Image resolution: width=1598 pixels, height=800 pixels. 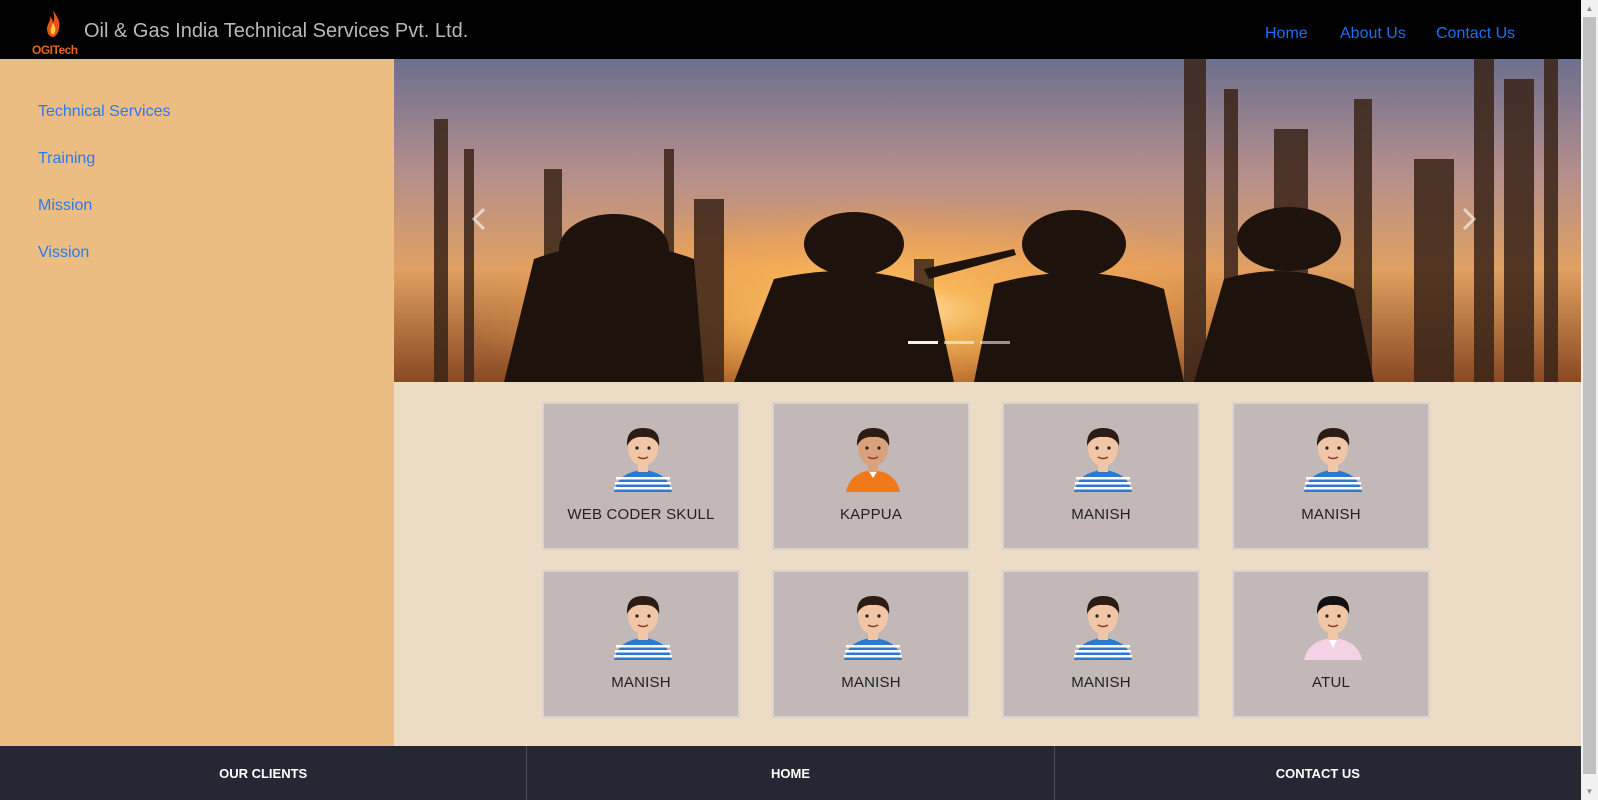 I want to click on footer-our-clients: OUR CLIENTS, so click(x=264, y=773).